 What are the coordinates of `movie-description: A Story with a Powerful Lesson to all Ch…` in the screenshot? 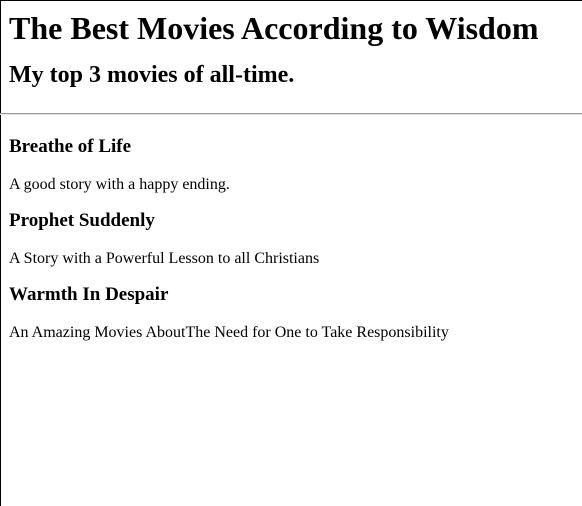 It's located at (164, 258).